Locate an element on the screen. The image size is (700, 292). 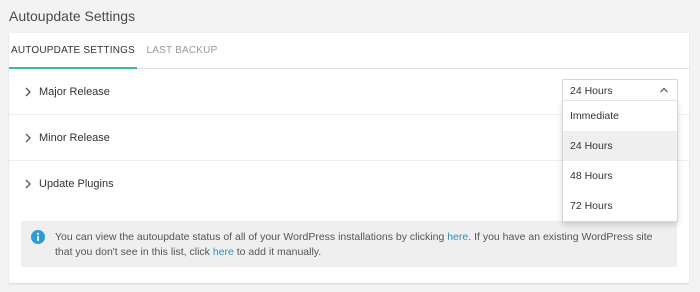
notice-text-part: to add it manually. is located at coordinates (277, 252).